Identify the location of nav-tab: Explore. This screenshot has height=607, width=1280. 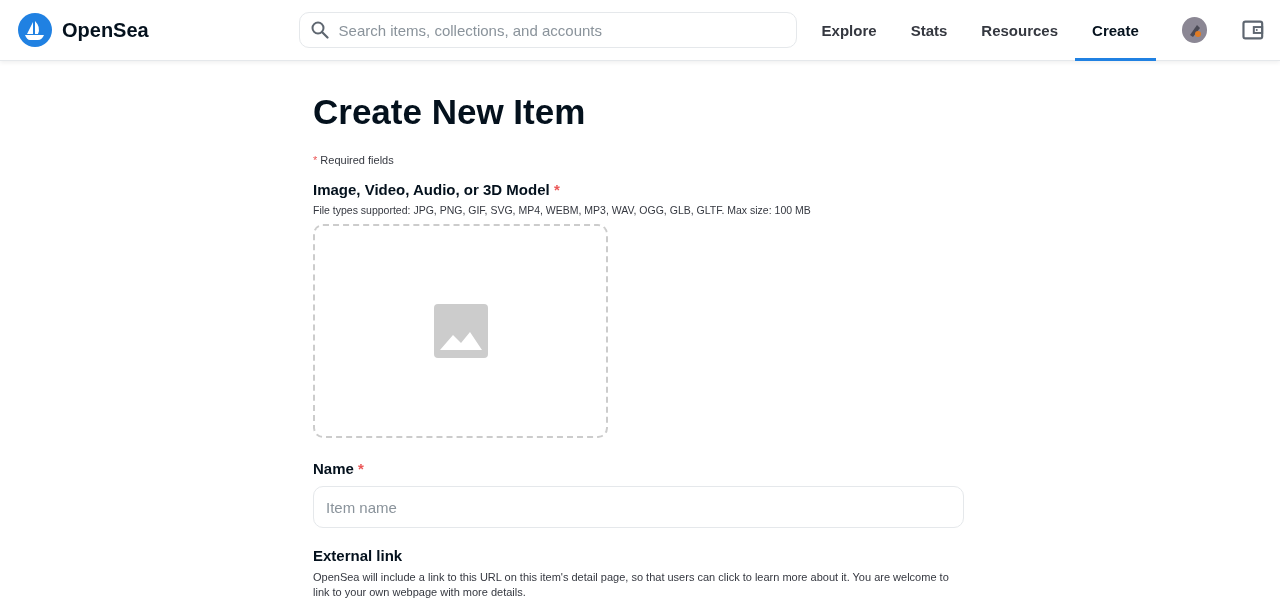
(849, 30).